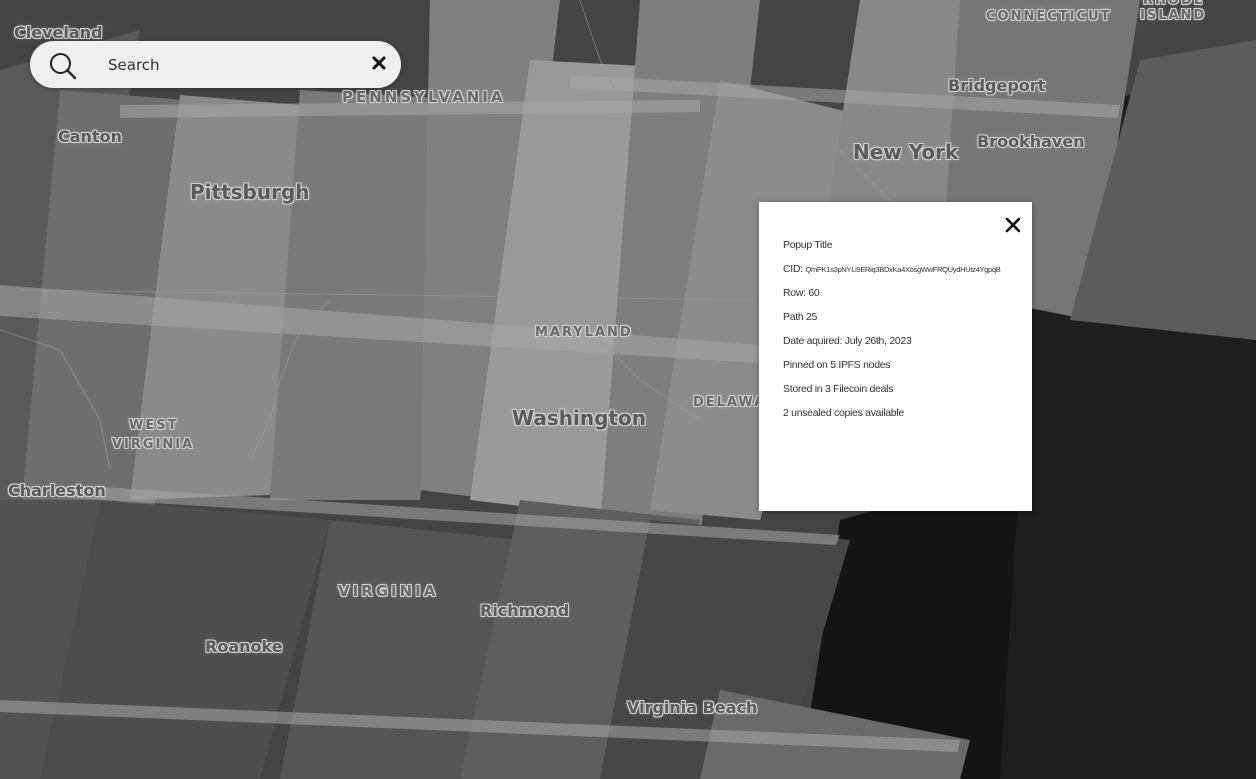  I want to click on place-label-cleveland: Cleveland, so click(58, 32).